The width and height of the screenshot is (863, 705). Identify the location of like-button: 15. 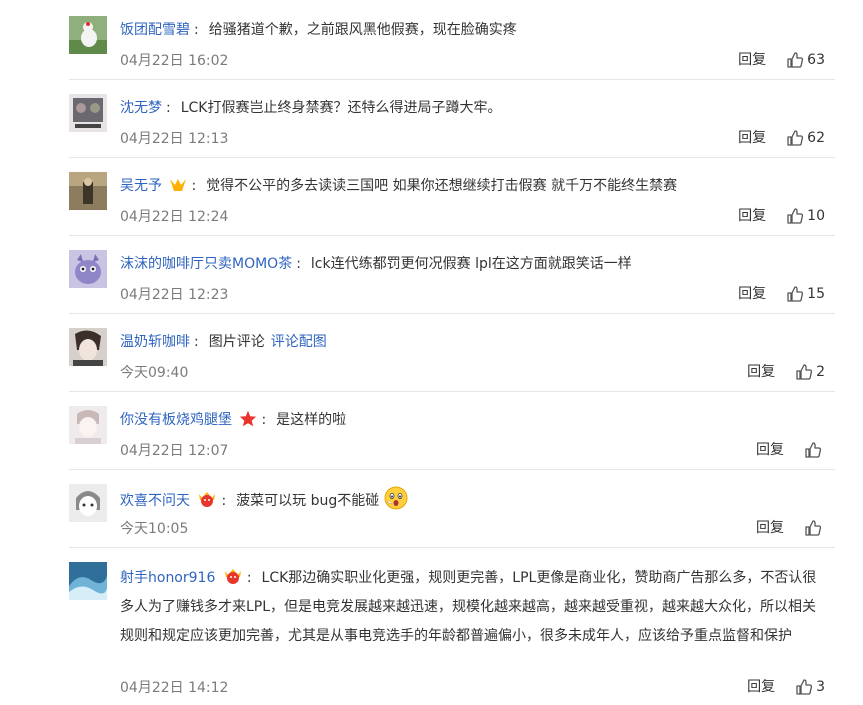
(805, 294).